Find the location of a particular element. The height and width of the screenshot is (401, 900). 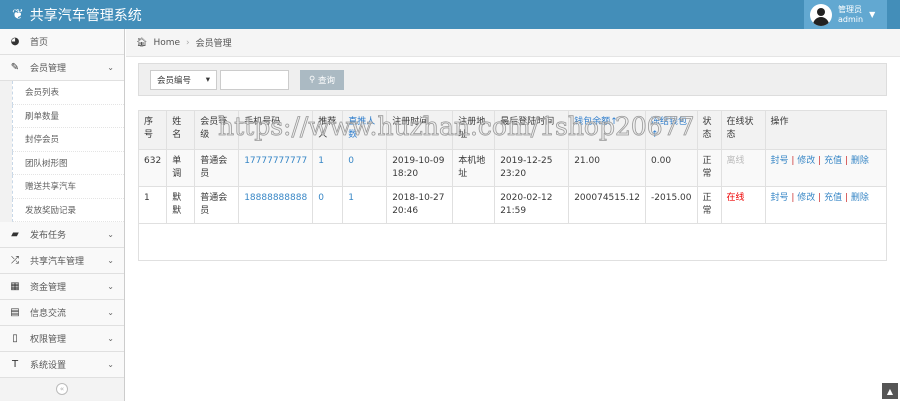

search-button-label: 查询 is located at coordinates (326, 80).